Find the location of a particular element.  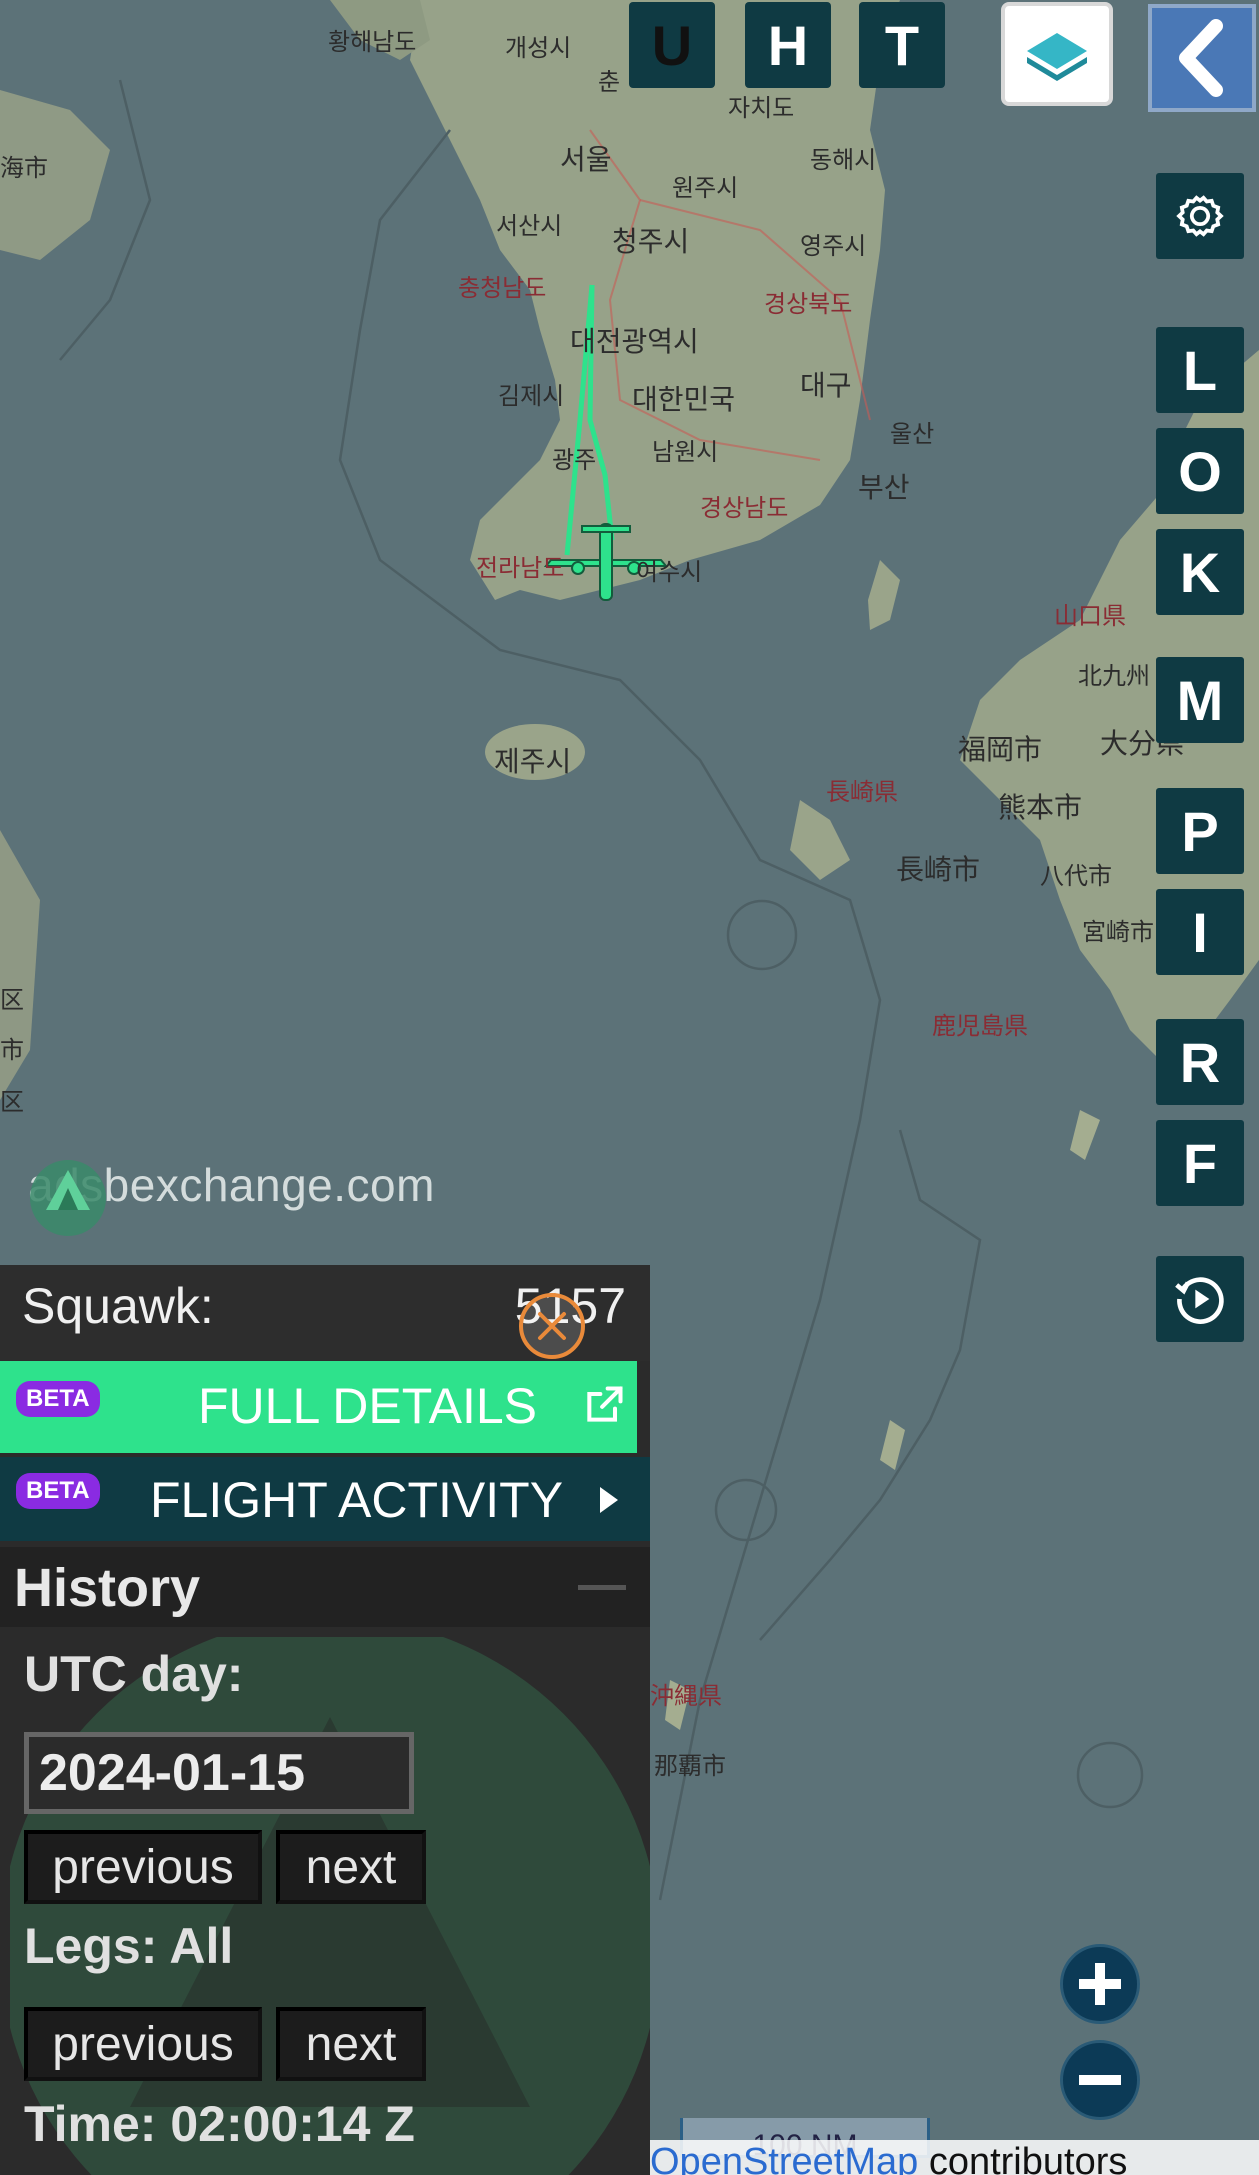

map-label: 경상남도 is located at coordinates (744, 508).